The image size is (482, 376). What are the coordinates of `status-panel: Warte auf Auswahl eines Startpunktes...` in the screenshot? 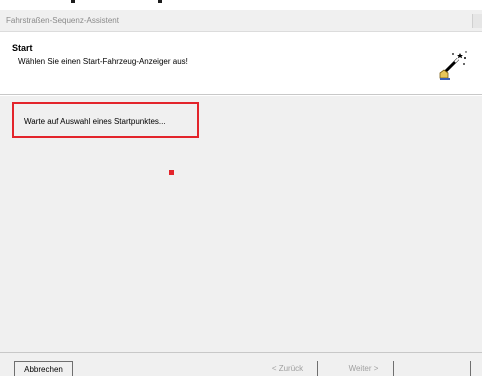 It's located at (105, 120).